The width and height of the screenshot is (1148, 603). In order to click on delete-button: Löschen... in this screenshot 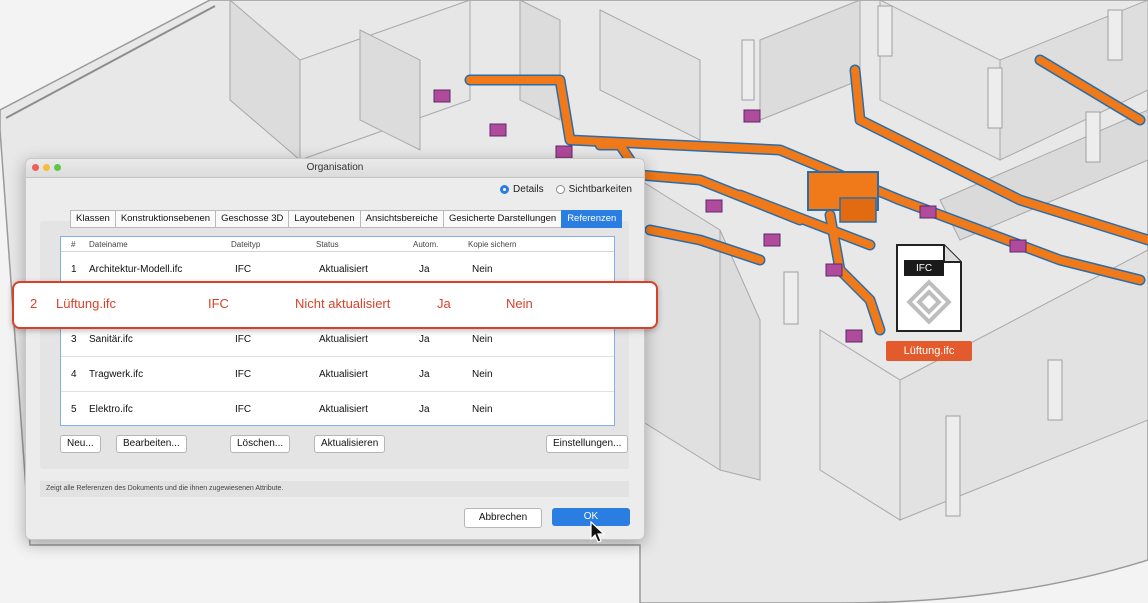, I will do `click(260, 444)`.